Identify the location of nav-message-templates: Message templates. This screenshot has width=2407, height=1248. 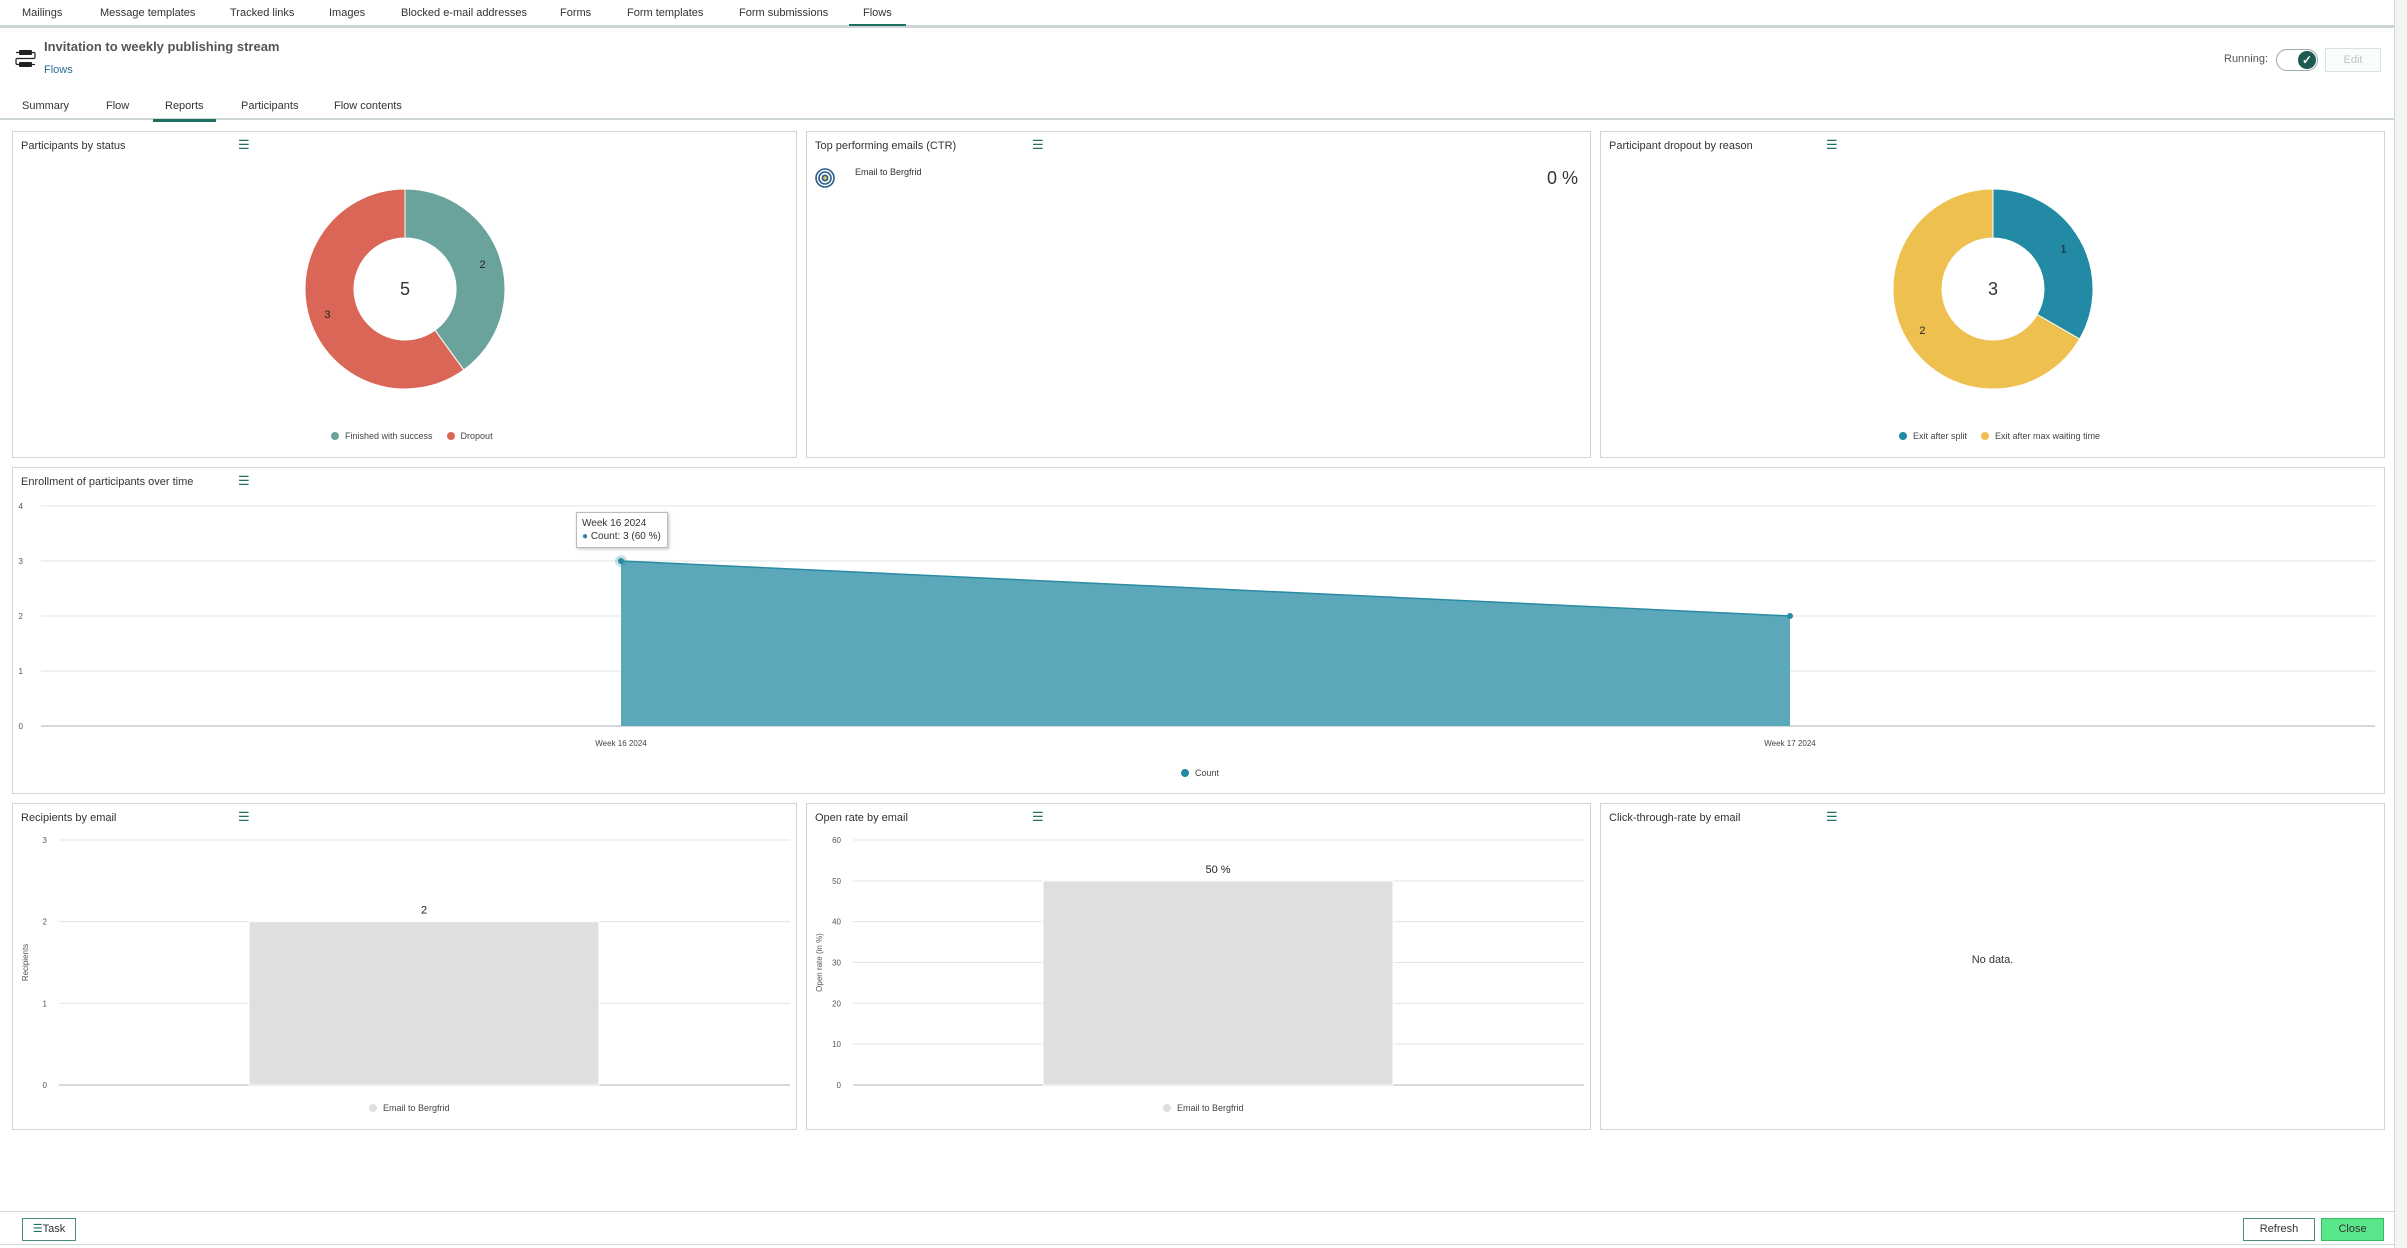
(147, 12).